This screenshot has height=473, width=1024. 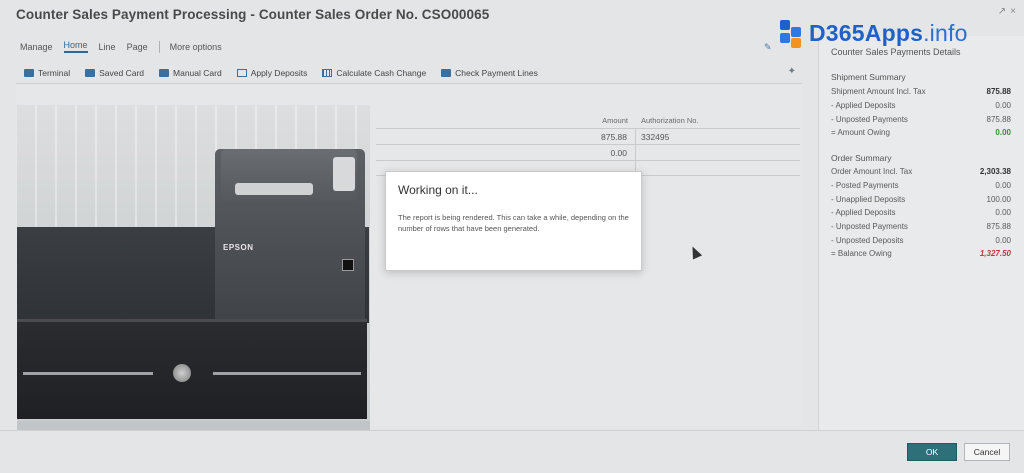 What do you see at coordinates (866, 32) in the screenshot?
I see `logo-brand: D365Apps` at bounding box center [866, 32].